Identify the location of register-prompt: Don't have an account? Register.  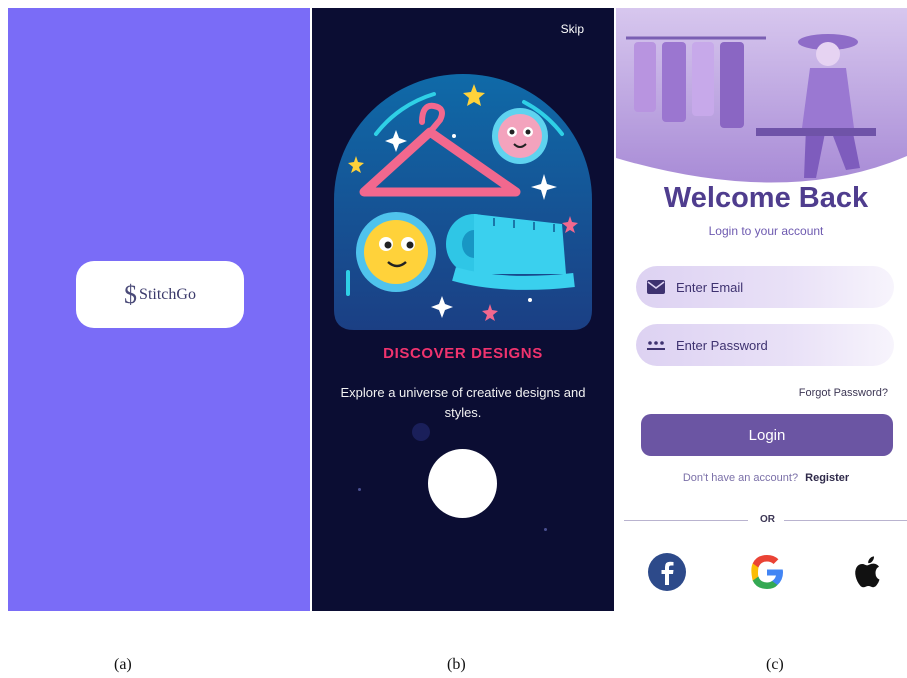
(761, 478).